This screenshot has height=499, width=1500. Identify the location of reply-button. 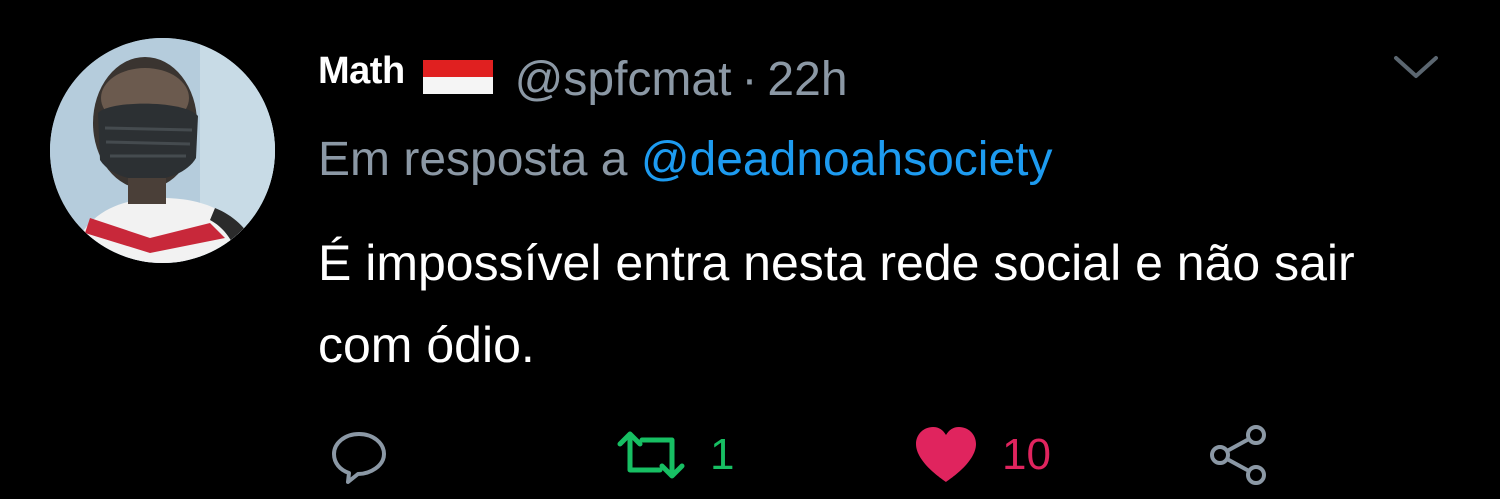
(359, 455).